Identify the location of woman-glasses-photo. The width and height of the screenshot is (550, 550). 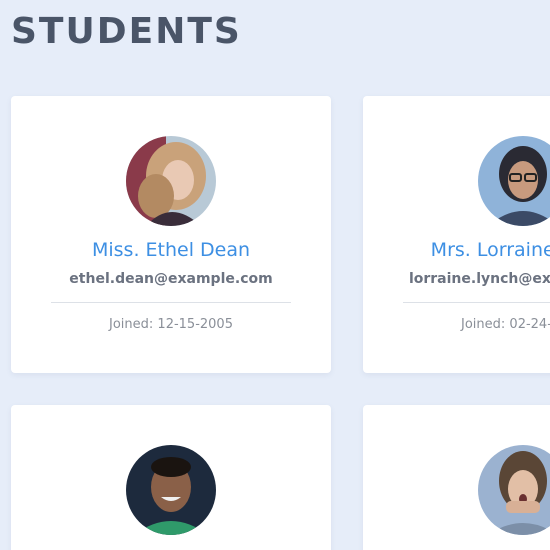
(514, 181).